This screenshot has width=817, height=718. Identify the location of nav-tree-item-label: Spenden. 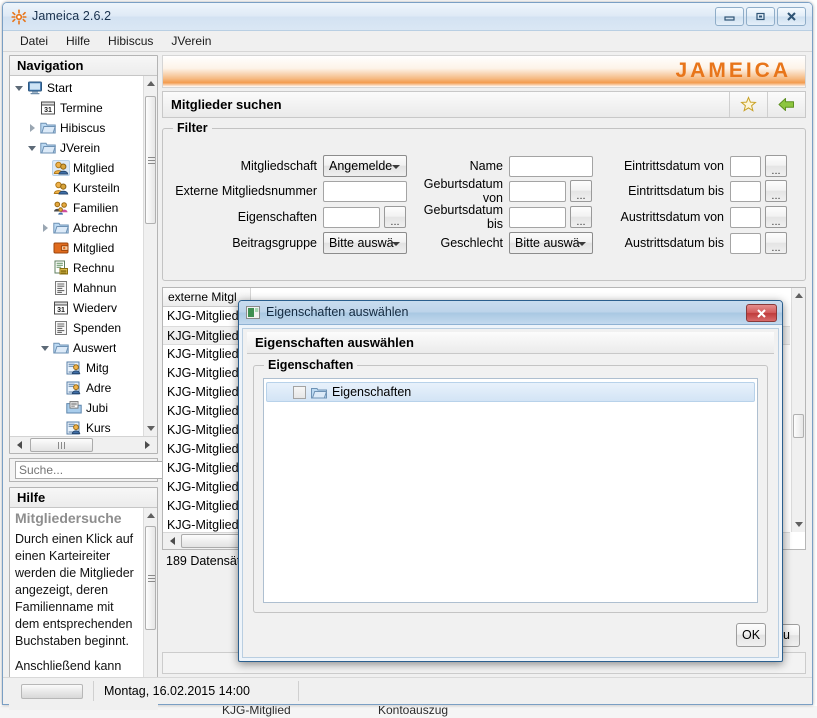
(97, 328).